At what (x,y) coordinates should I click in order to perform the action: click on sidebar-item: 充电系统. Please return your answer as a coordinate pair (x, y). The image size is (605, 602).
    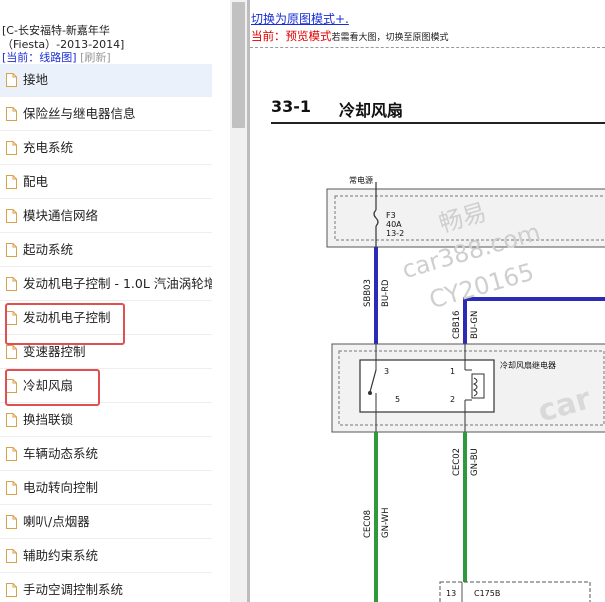
    Looking at the image, I should click on (106, 148).